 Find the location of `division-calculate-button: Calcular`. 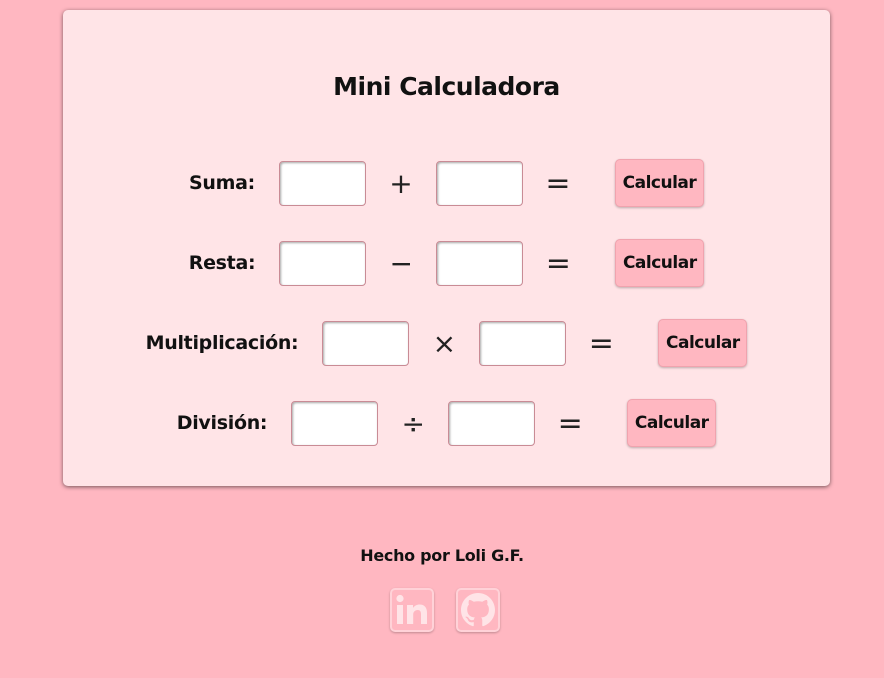

division-calculate-button: Calcular is located at coordinates (672, 423).